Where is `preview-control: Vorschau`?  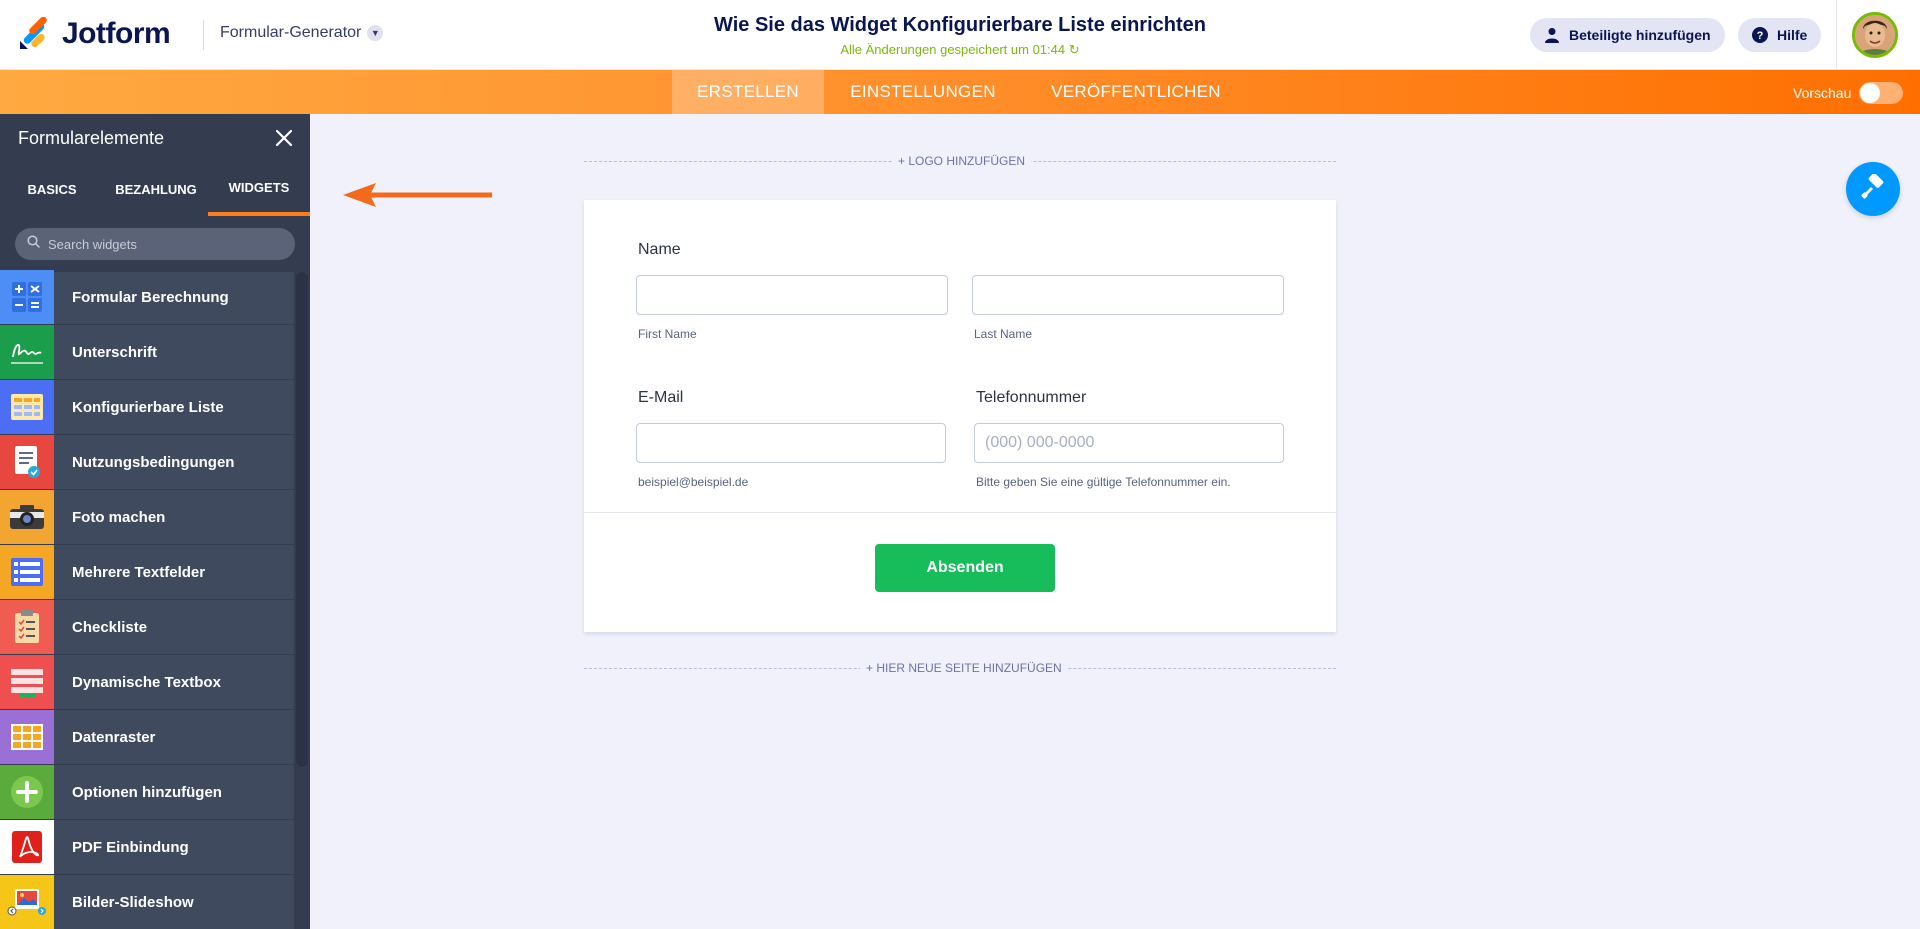 preview-control: Vorschau is located at coordinates (1848, 93).